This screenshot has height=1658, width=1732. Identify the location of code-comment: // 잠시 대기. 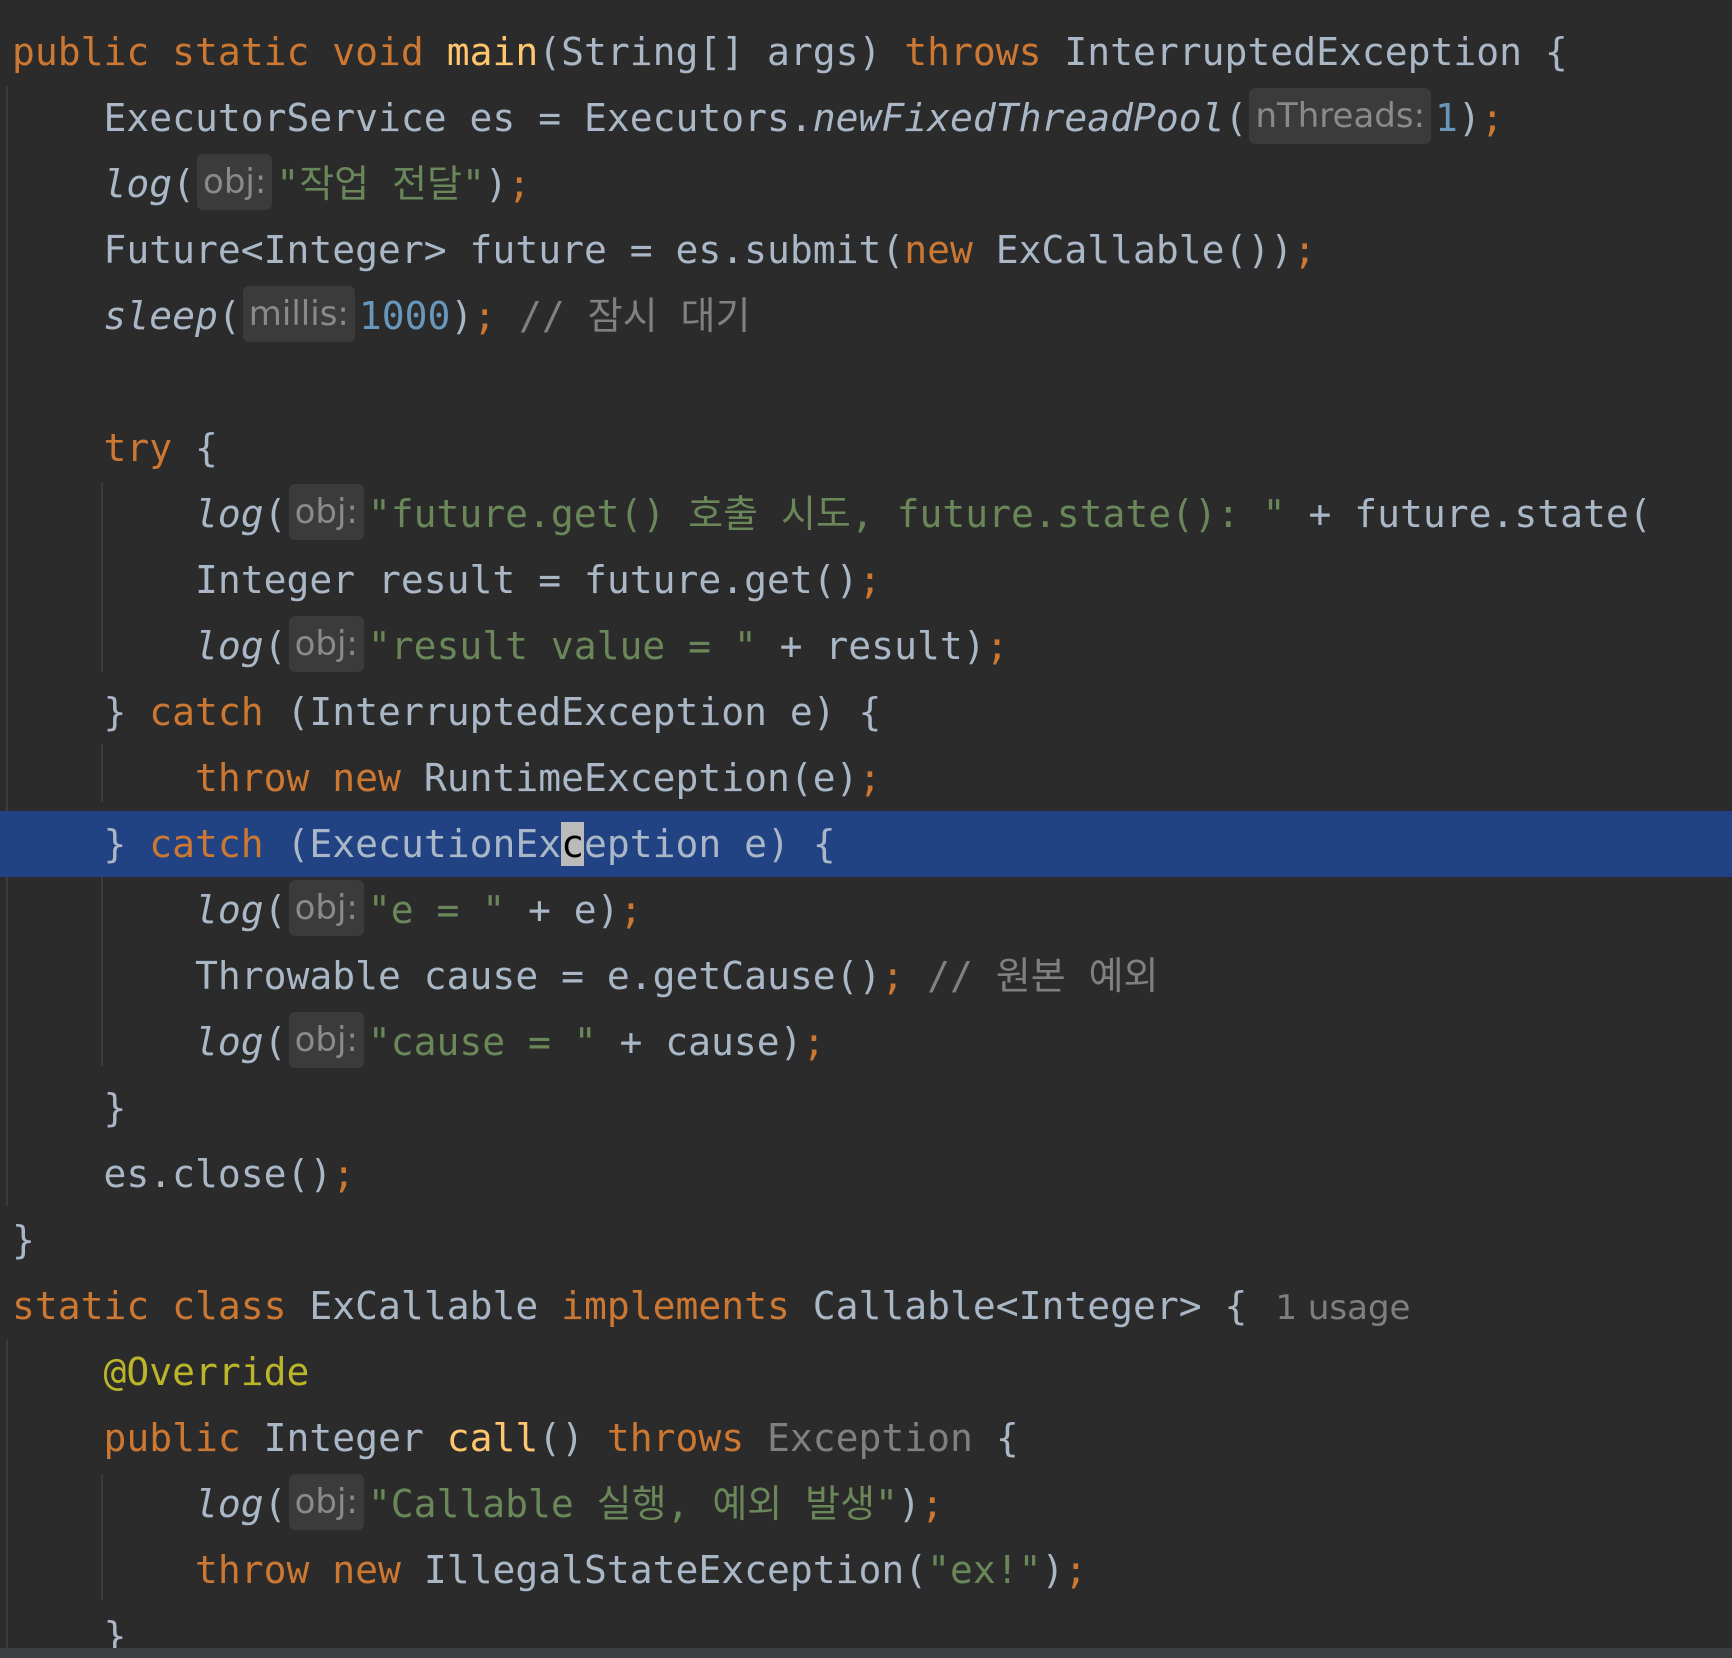
(623, 316).